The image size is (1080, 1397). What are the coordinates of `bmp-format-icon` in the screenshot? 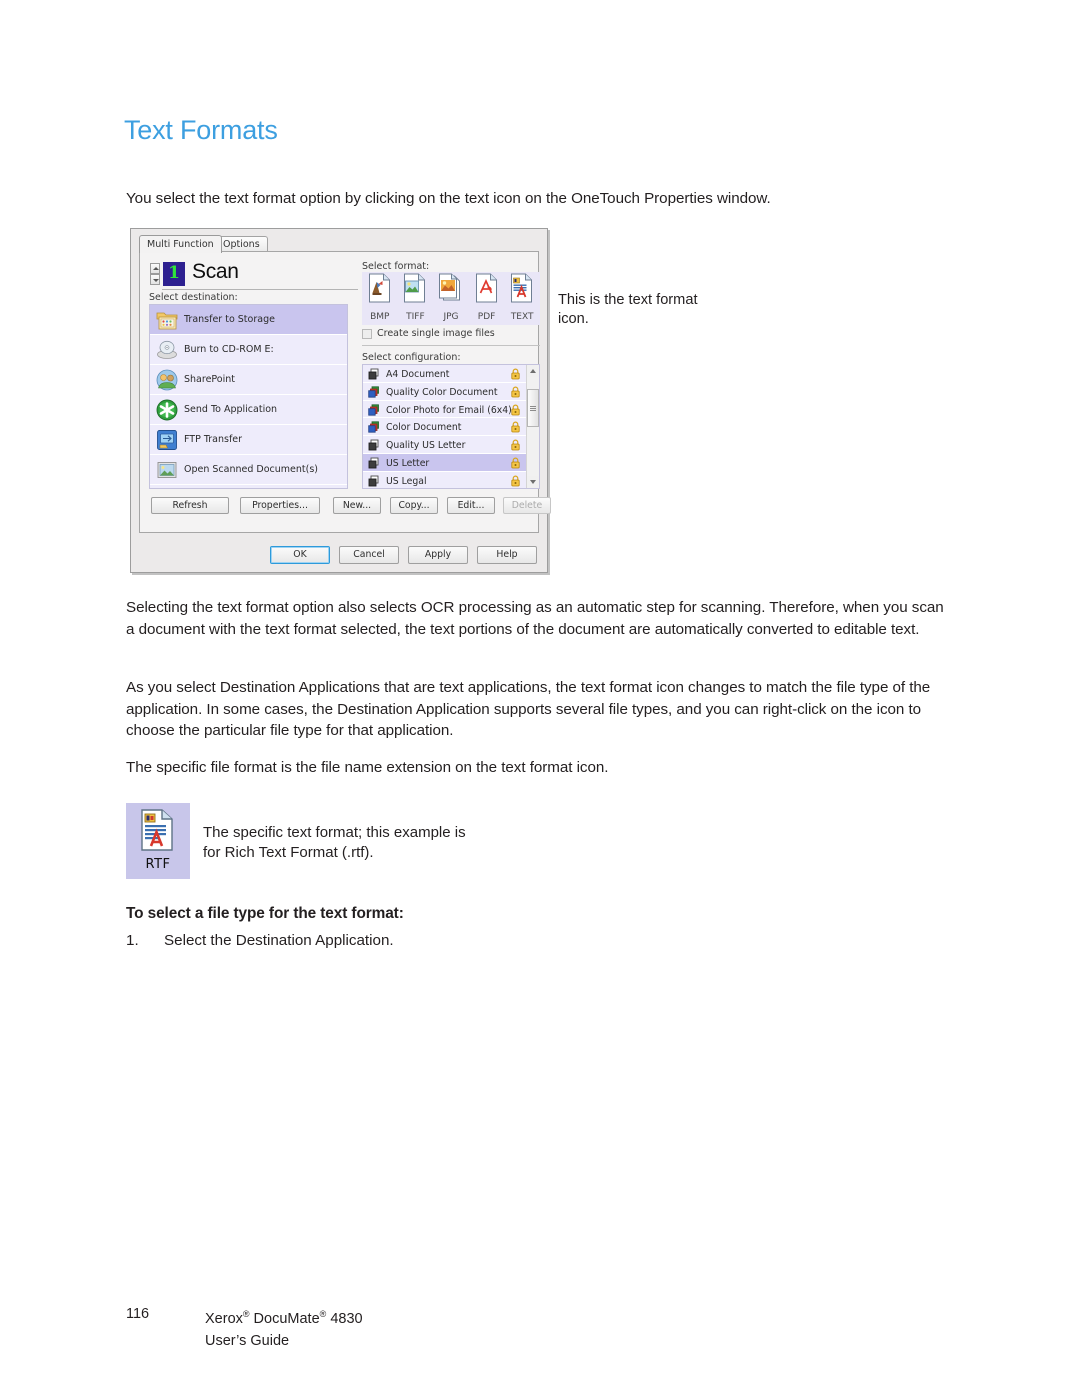 It's located at (379, 288).